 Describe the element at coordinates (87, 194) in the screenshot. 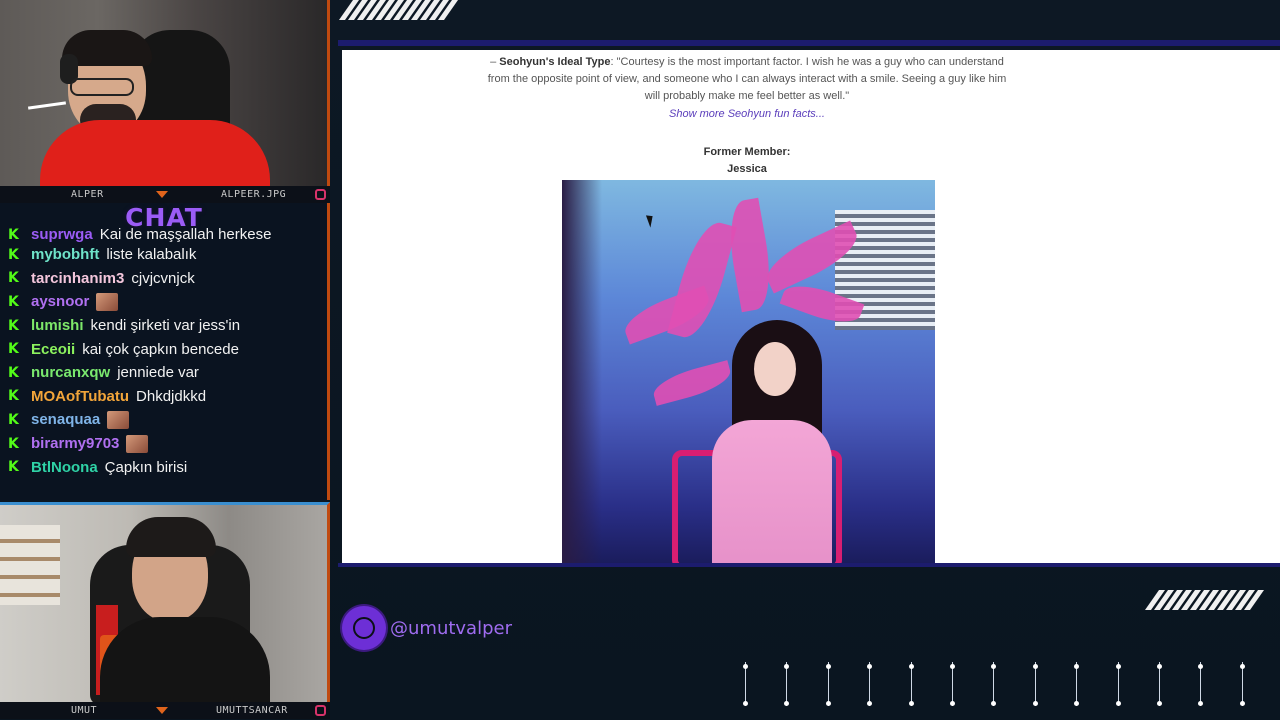

I see `streamer-name: ALPER` at that location.